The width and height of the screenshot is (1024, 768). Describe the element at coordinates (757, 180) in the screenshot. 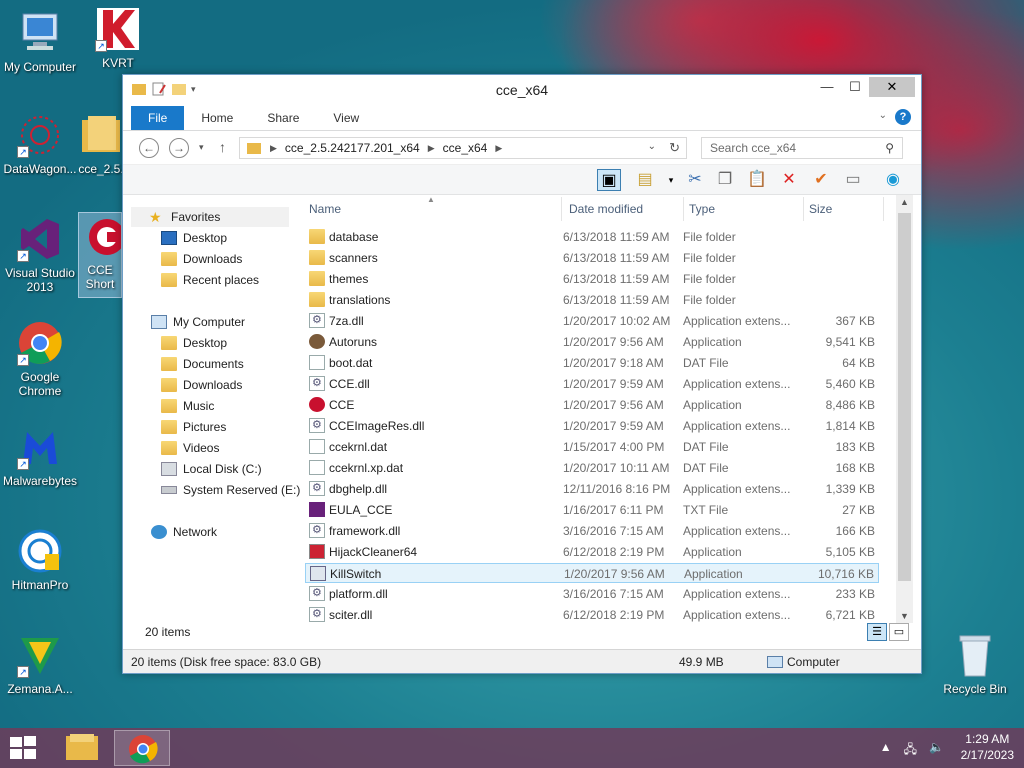

I see `paste-icon: 📋` at that location.